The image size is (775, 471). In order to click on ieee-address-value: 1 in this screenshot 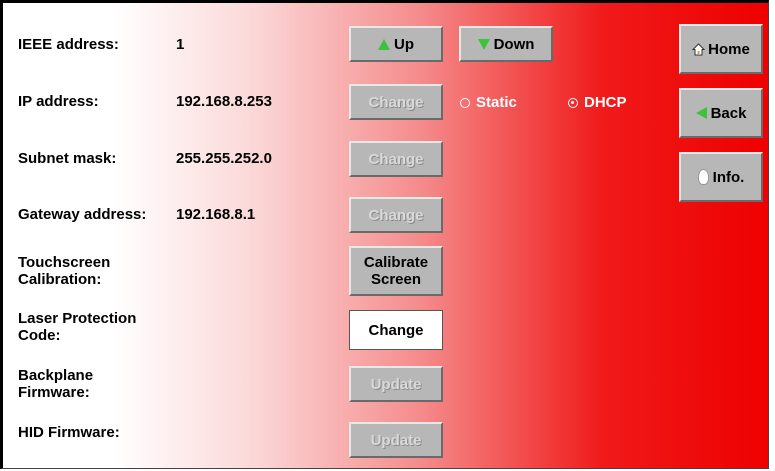, I will do `click(180, 44)`.